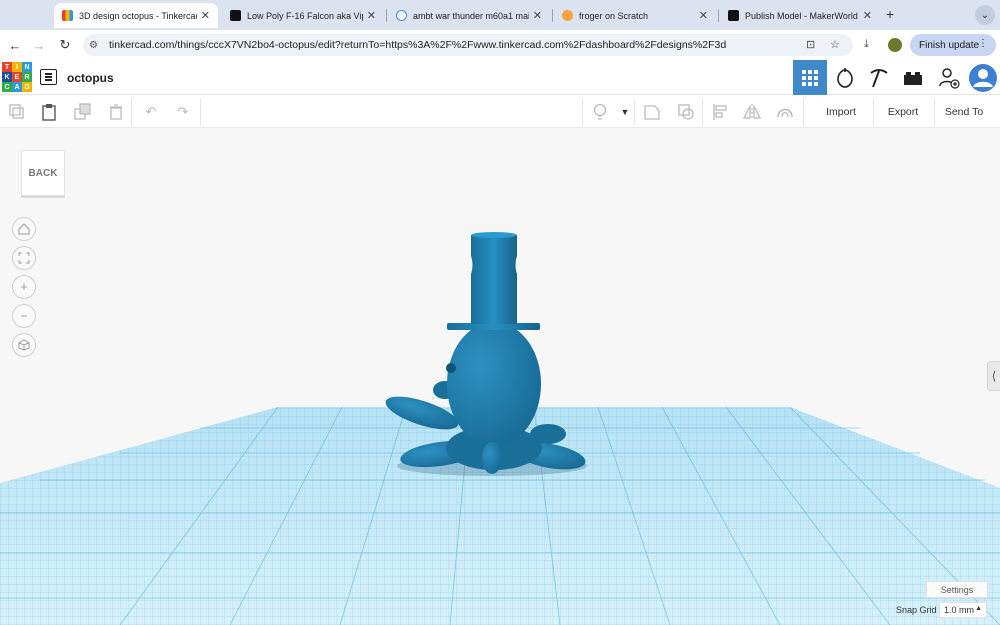 This screenshot has height=625, width=1000. What do you see at coordinates (48, 77) in the screenshot?
I see `design-list-icon` at bounding box center [48, 77].